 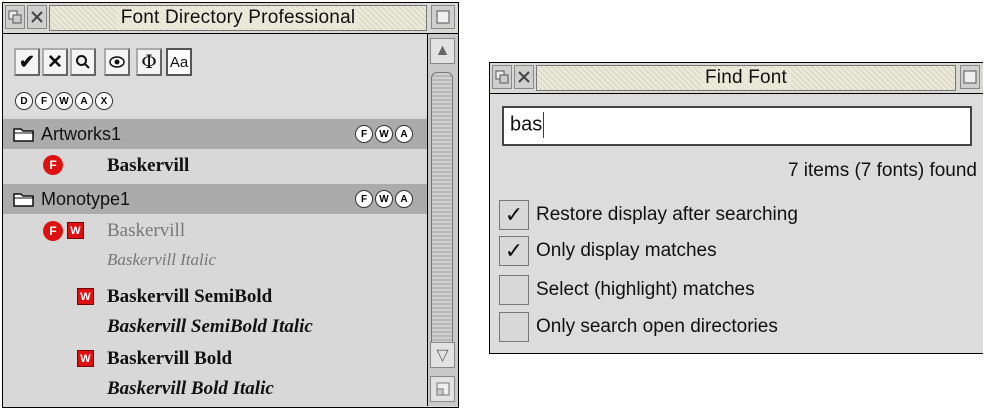 What do you see at coordinates (27, 62) in the screenshot?
I see `tick-button: ✔` at bounding box center [27, 62].